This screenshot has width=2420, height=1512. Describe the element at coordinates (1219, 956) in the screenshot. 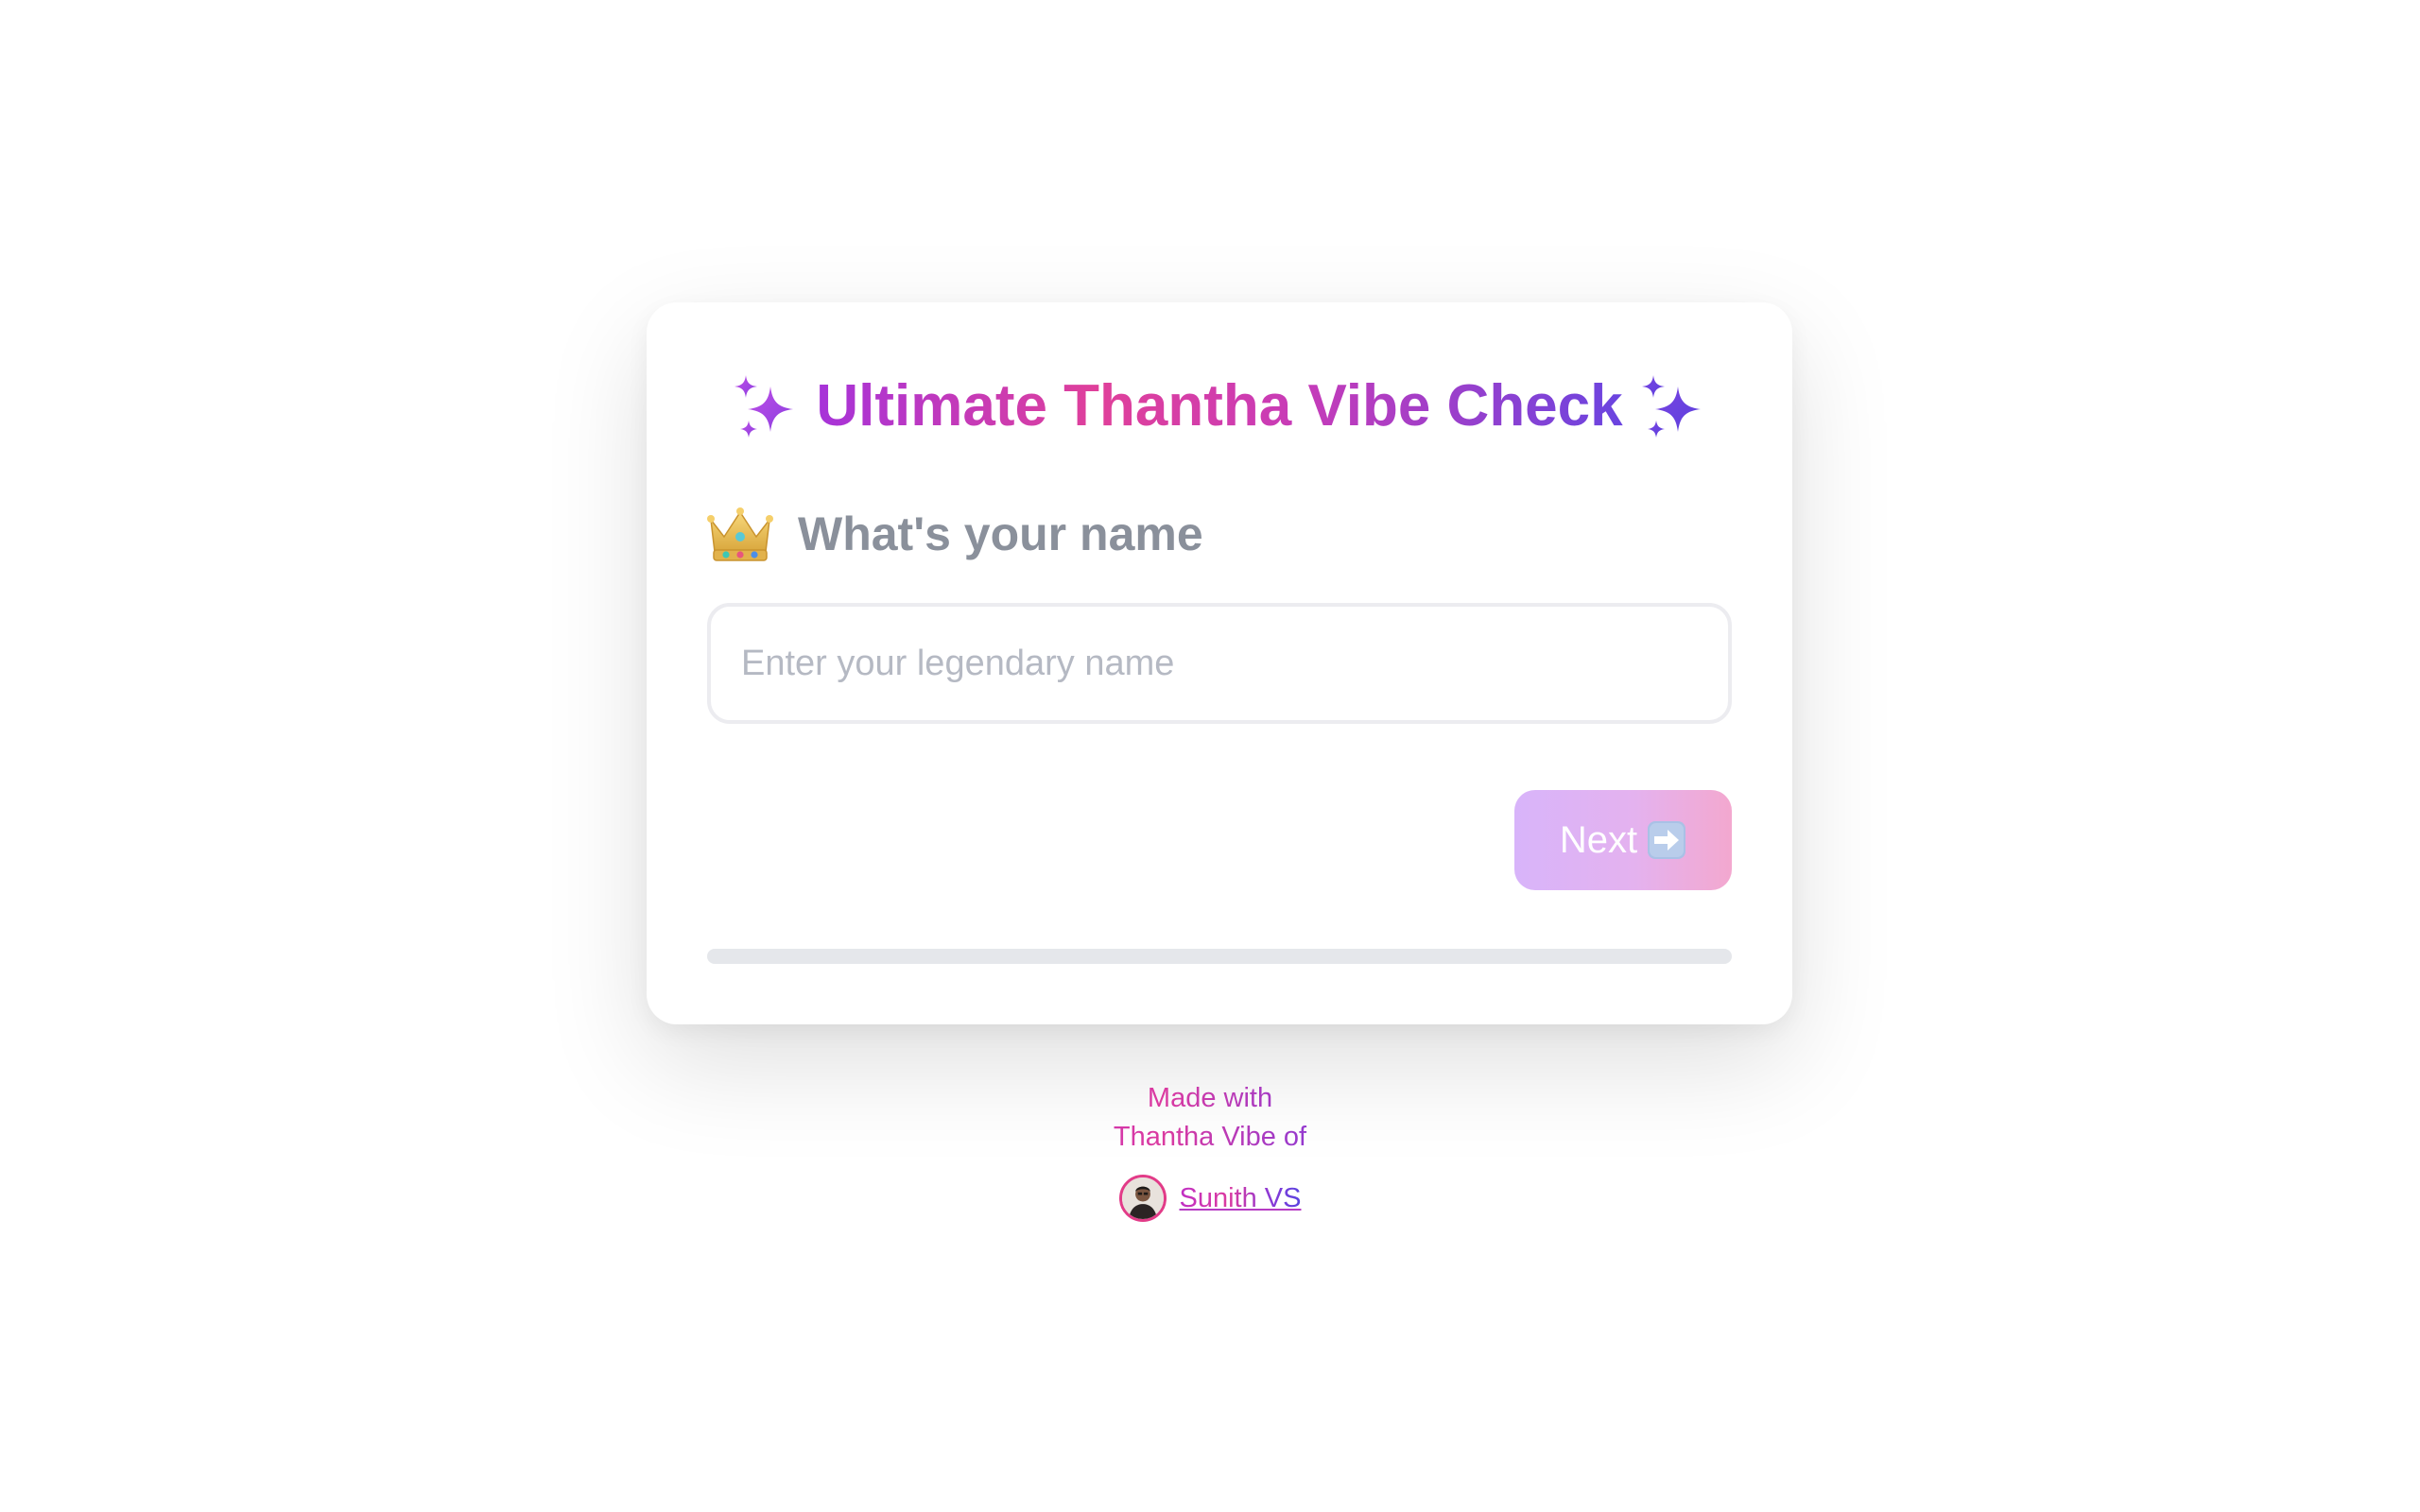

I see `progress-bar` at that location.